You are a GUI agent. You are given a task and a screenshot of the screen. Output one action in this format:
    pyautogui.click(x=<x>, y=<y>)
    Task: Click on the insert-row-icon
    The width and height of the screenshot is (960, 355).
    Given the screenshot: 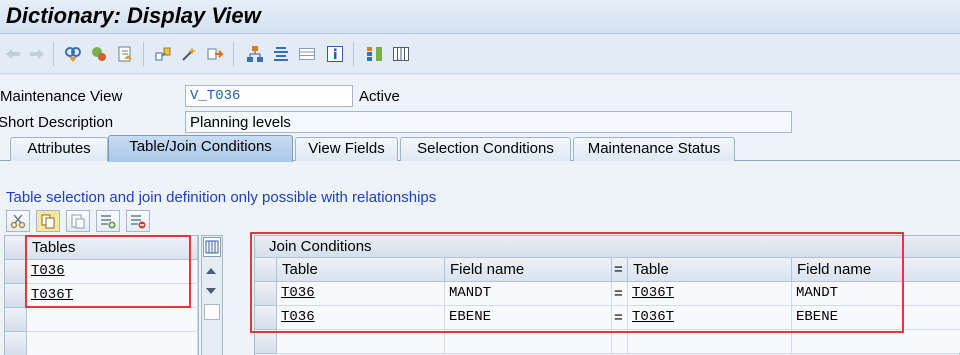 What is the action you would take?
    pyautogui.click(x=108, y=222)
    